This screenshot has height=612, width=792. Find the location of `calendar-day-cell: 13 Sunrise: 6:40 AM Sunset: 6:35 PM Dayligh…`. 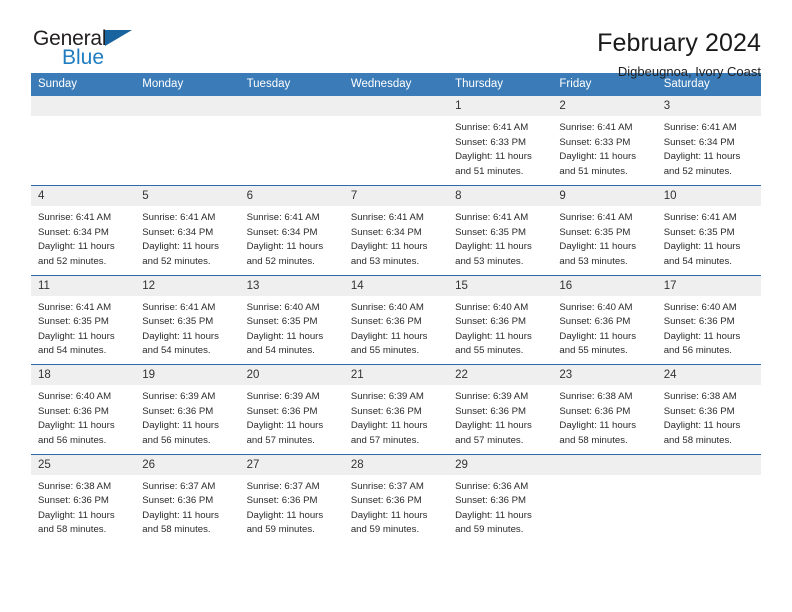

calendar-day-cell: 13 Sunrise: 6:40 AM Sunset: 6:35 PM Dayligh… is located at coordinates (291, 319).